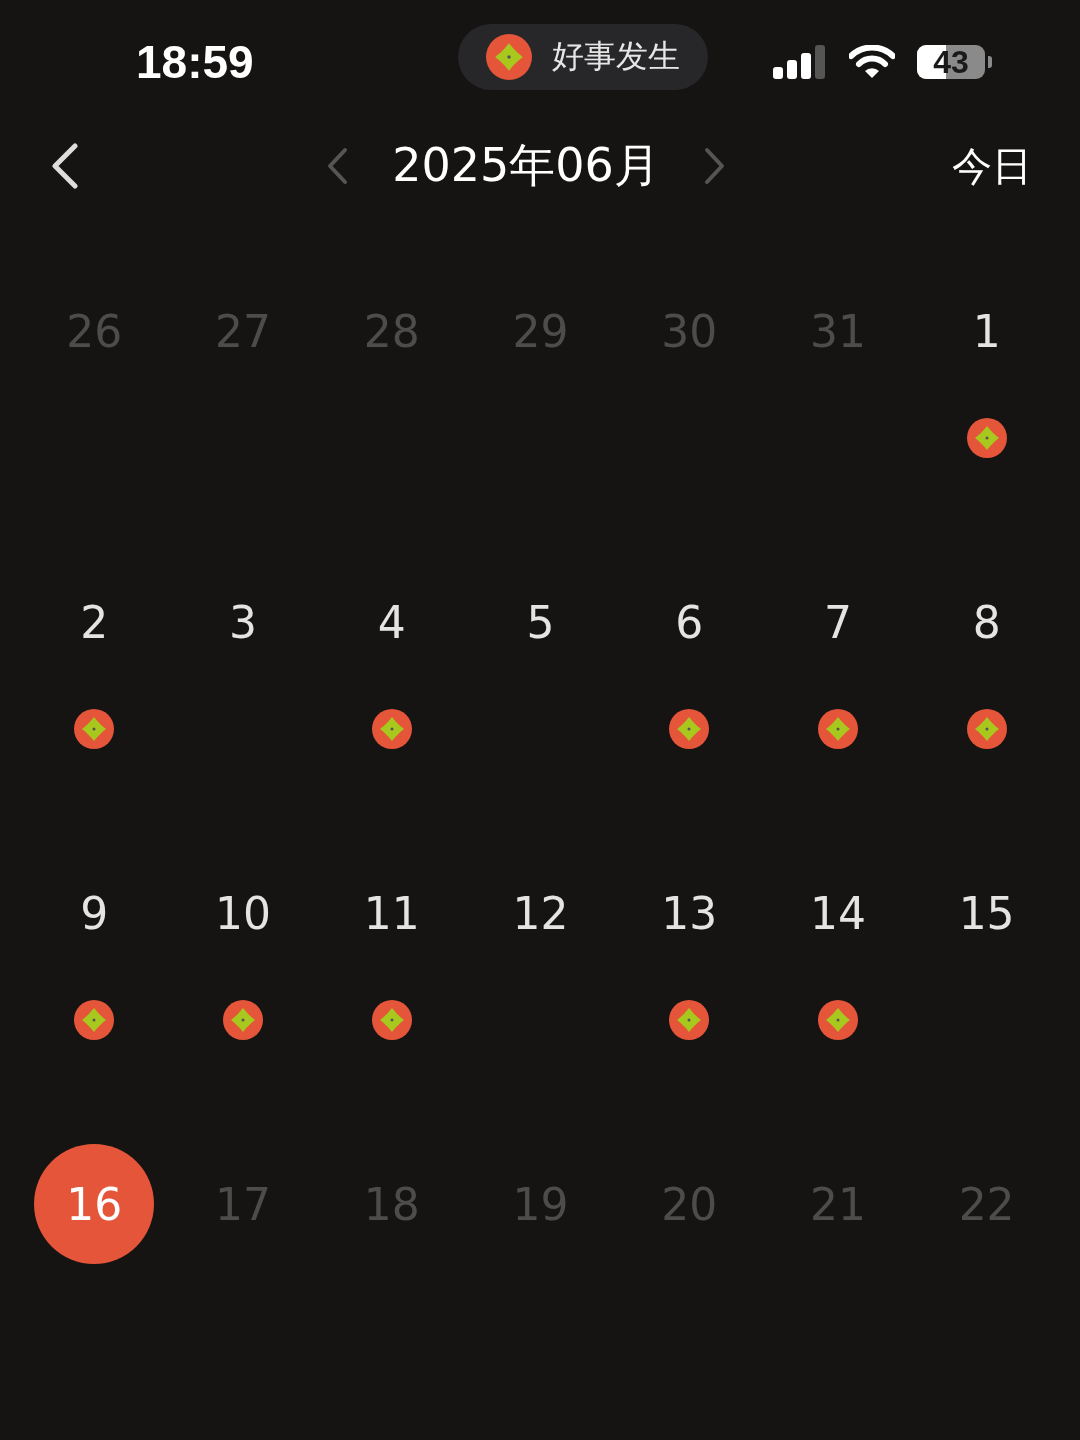 The image size is (1080, 1440). What do you see at coordinates (837, 622) in the screenshot?
I see `calendar-day: 7` at bounding box center [837, 622].